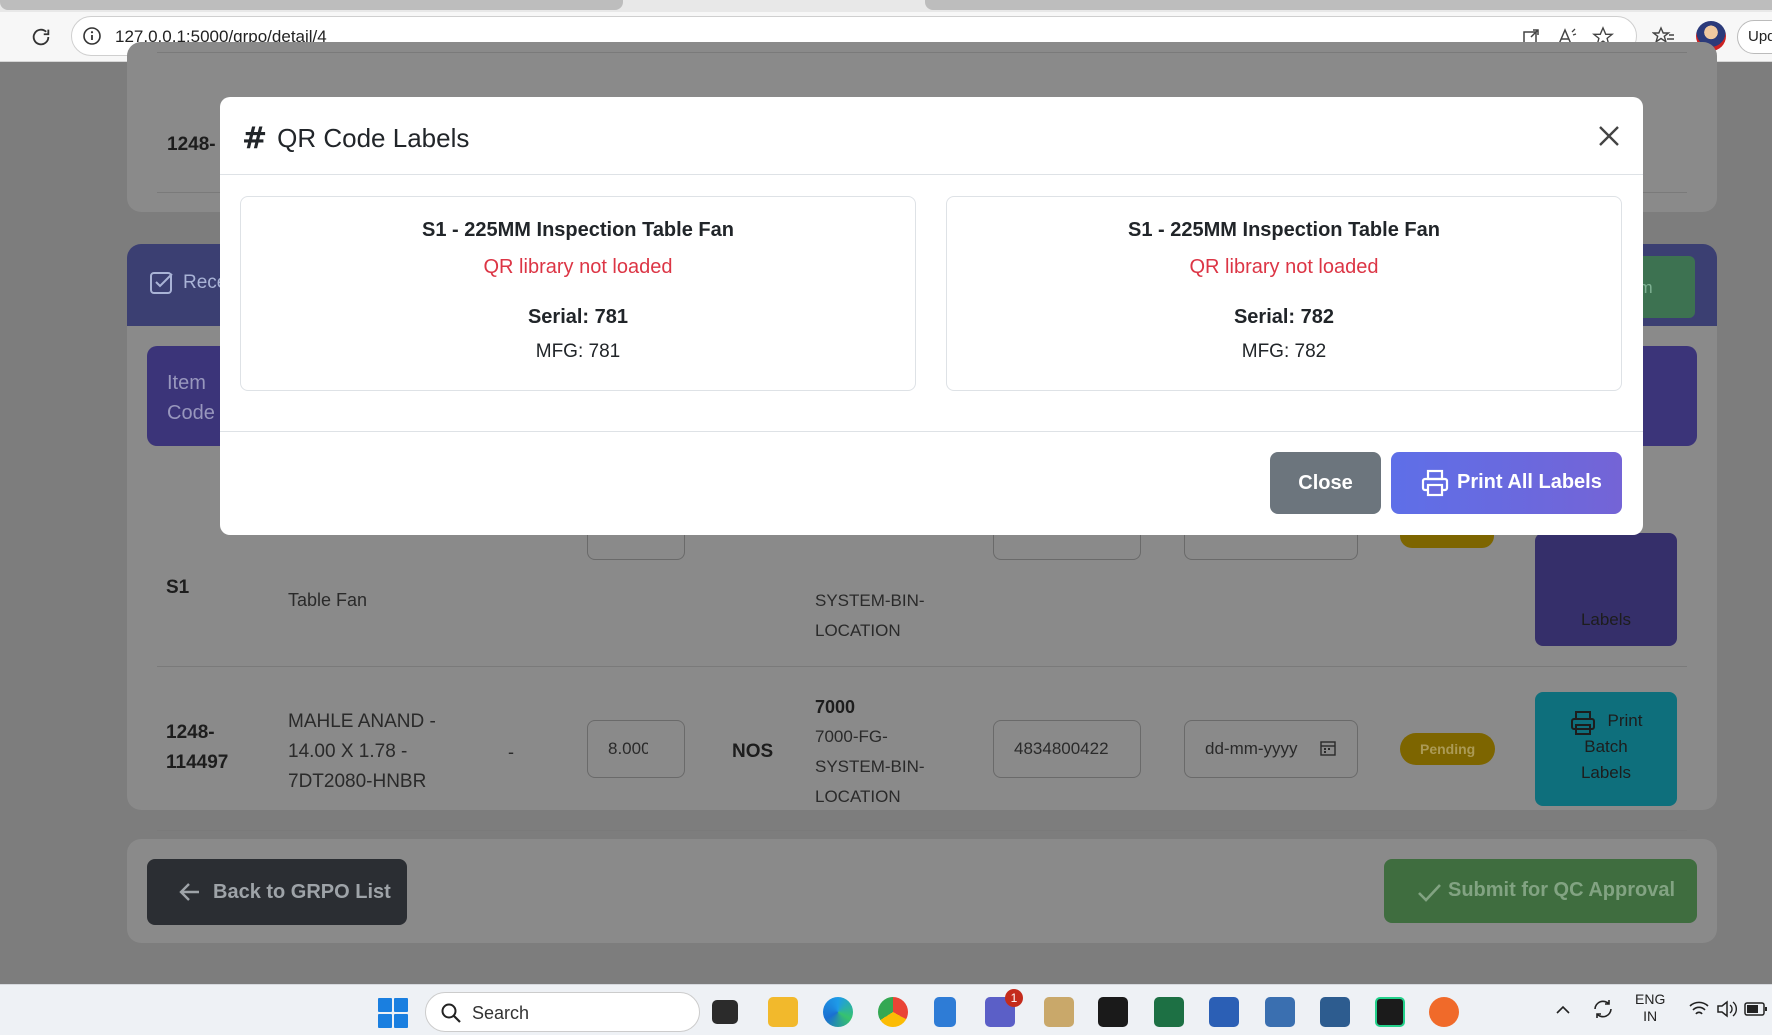  I want to click on status-badge, so click(1447, 541).